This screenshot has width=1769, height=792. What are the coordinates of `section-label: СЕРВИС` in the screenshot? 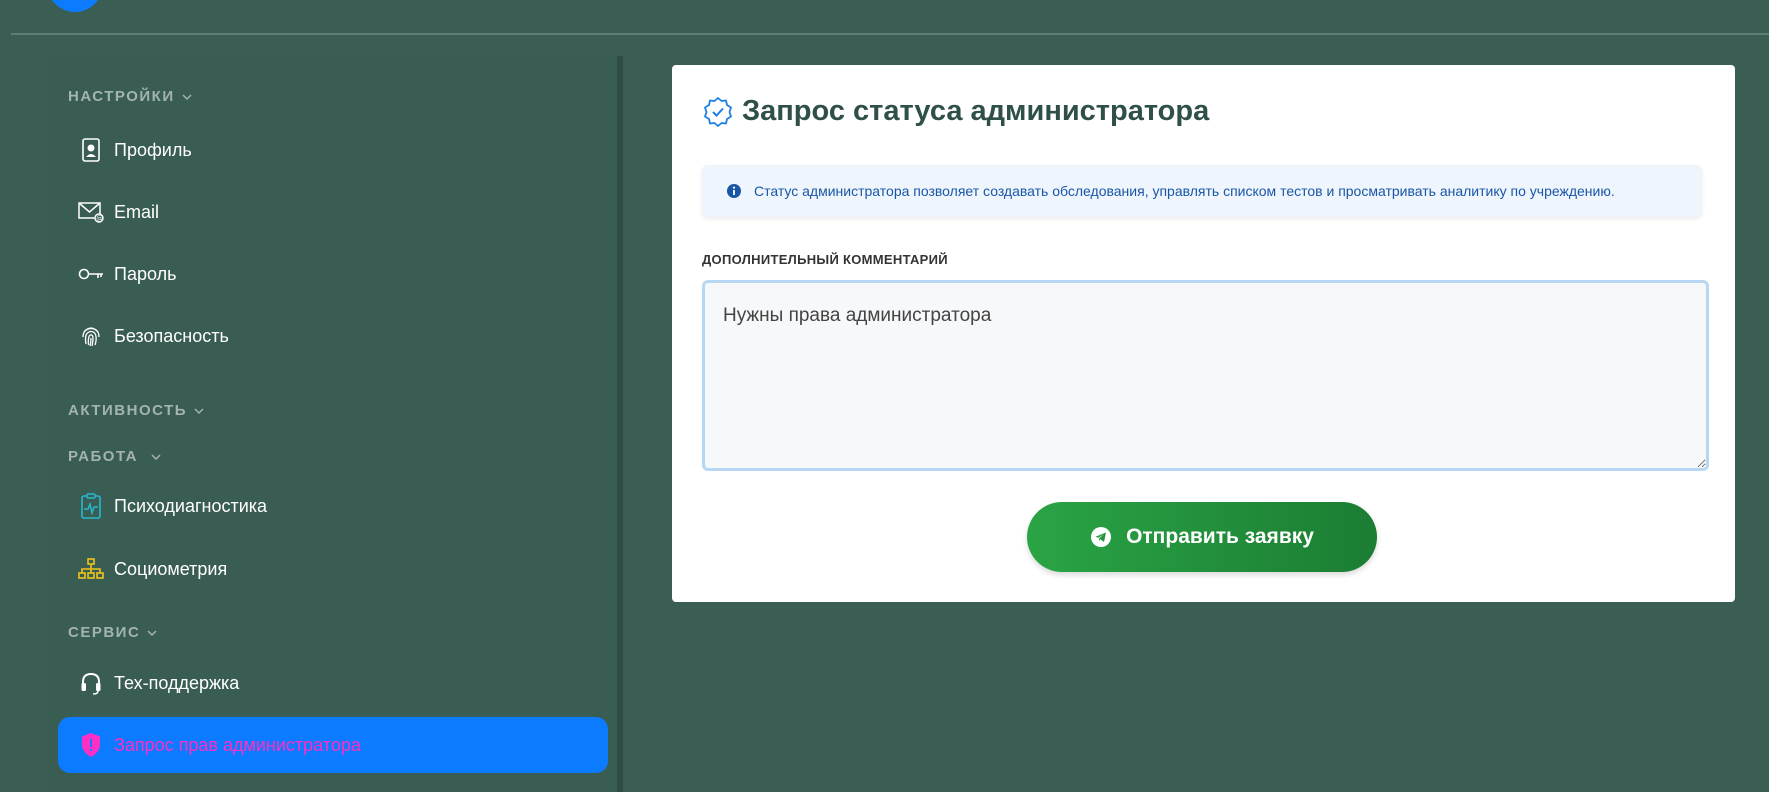 It's located at (104, 632).